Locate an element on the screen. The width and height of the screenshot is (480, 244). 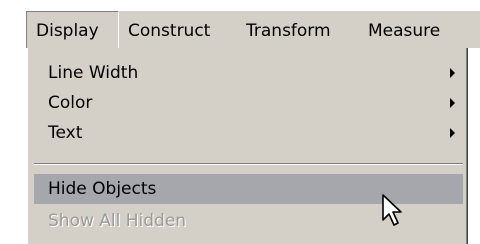
menu-item-label: Color is located at coordinates (70, 103).